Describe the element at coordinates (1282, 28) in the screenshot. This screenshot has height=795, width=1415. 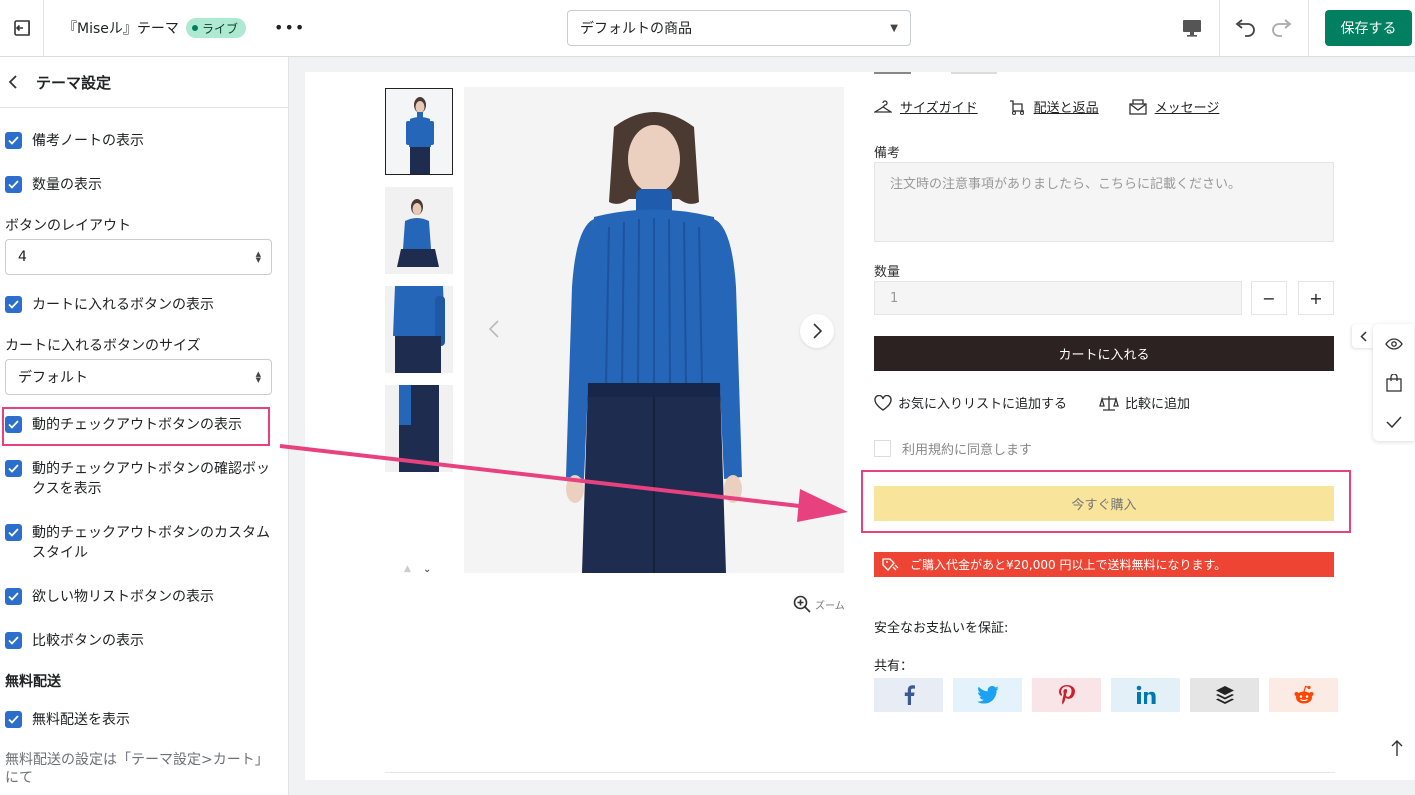
I see `redo-button` at that location.